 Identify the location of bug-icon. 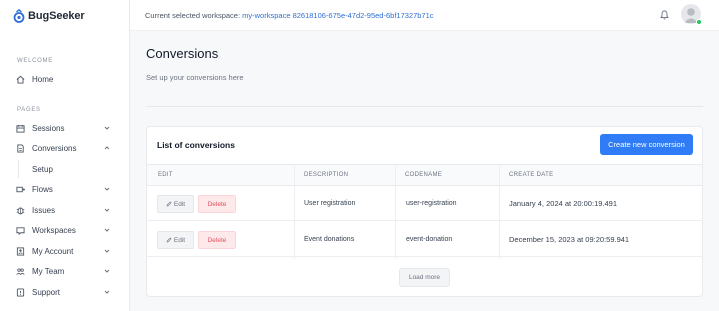
(20, 210).